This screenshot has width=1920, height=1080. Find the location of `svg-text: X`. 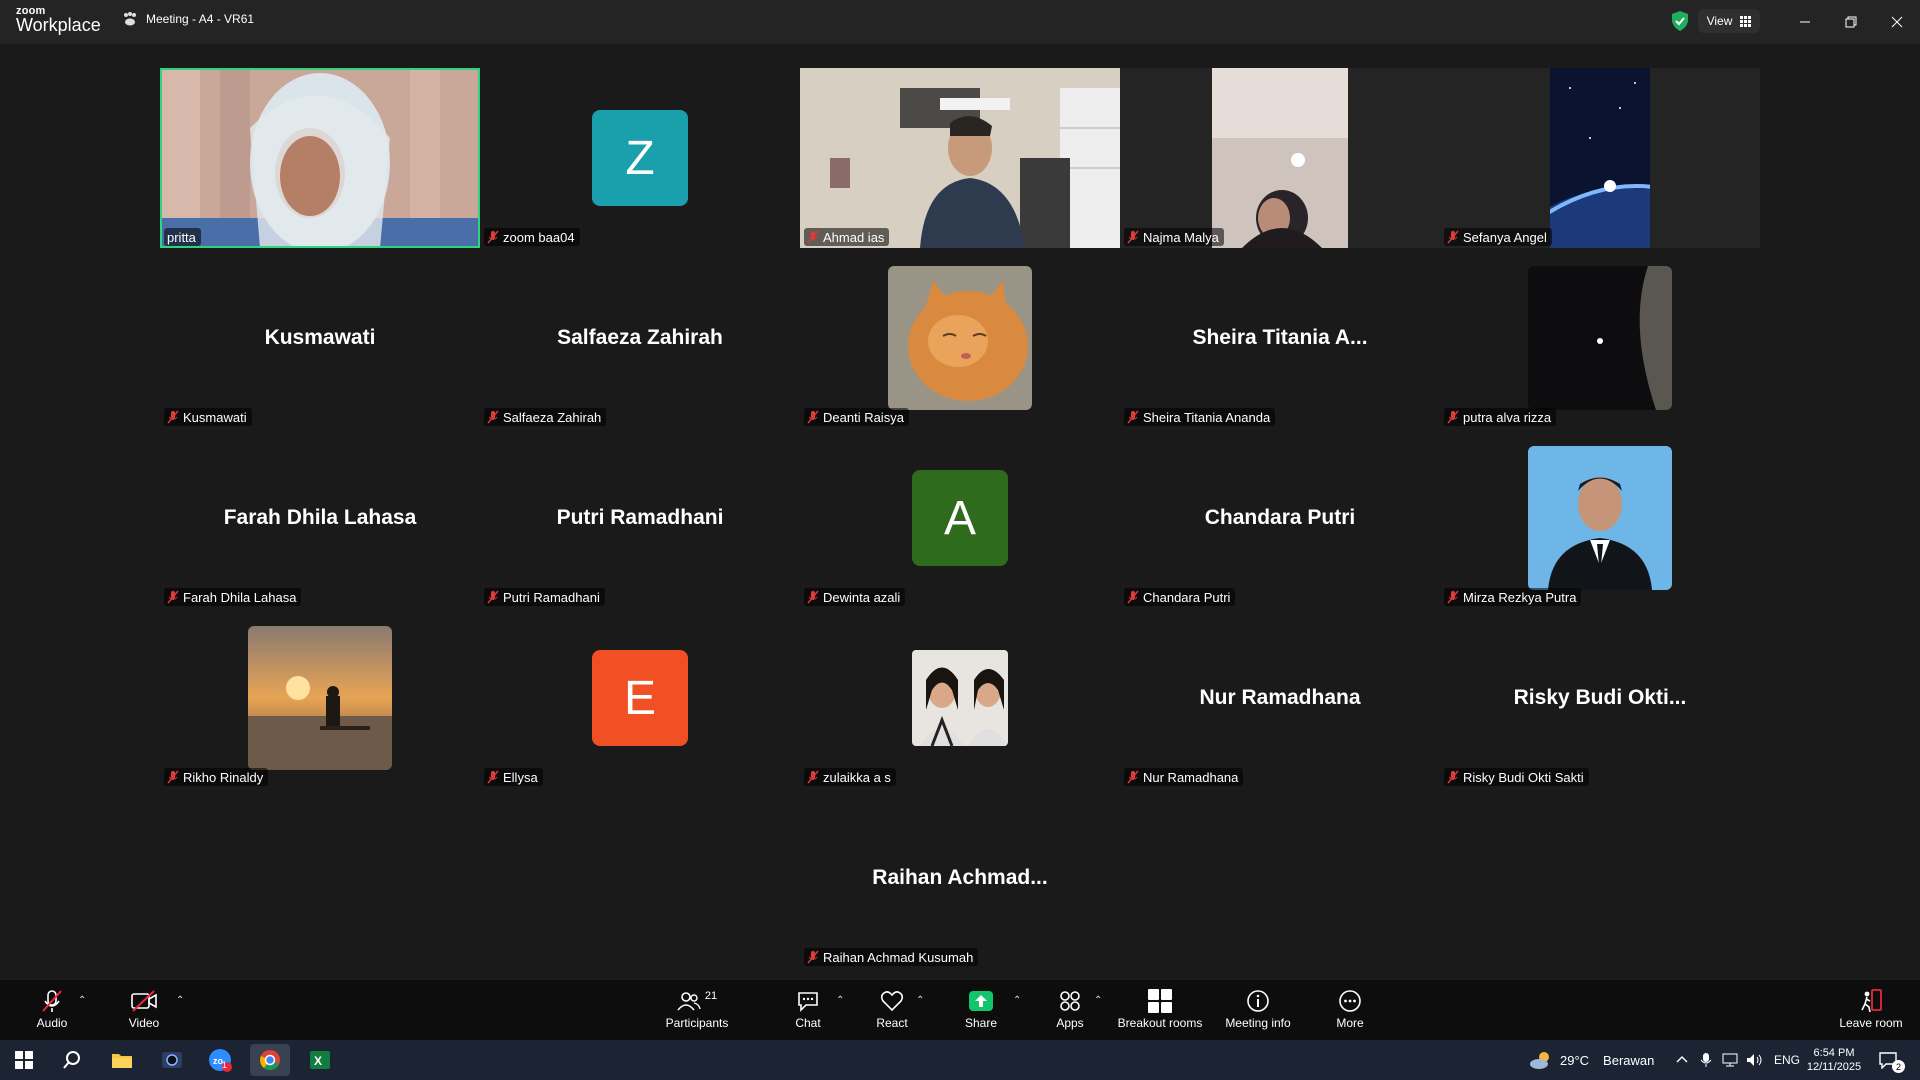

svg-text: X is located at coordinates (318, 1061).